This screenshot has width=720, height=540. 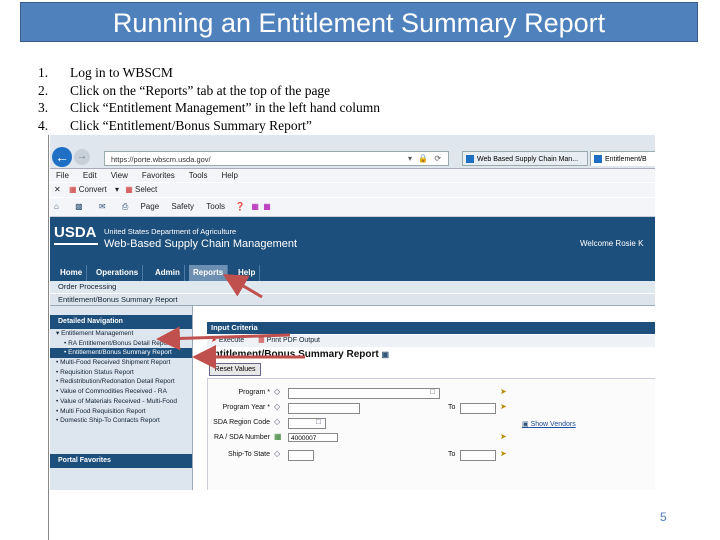 I want to click on step-text: Click “Entitlement/Bonus Summary Report”, so click(x=191, y=125).